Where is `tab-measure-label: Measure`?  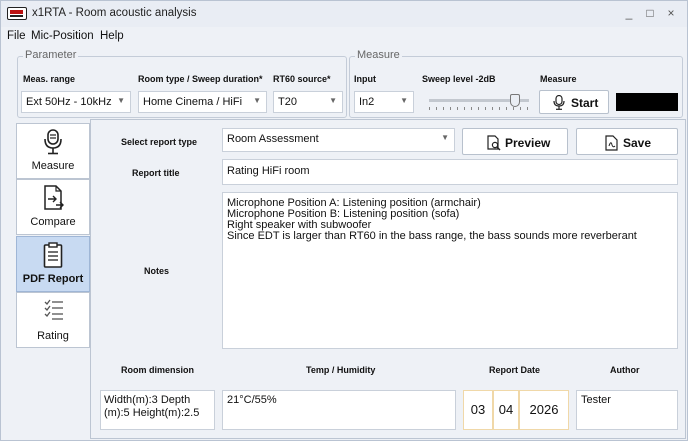 tab-measure-label: Measure is located at coordinates (53, 166).